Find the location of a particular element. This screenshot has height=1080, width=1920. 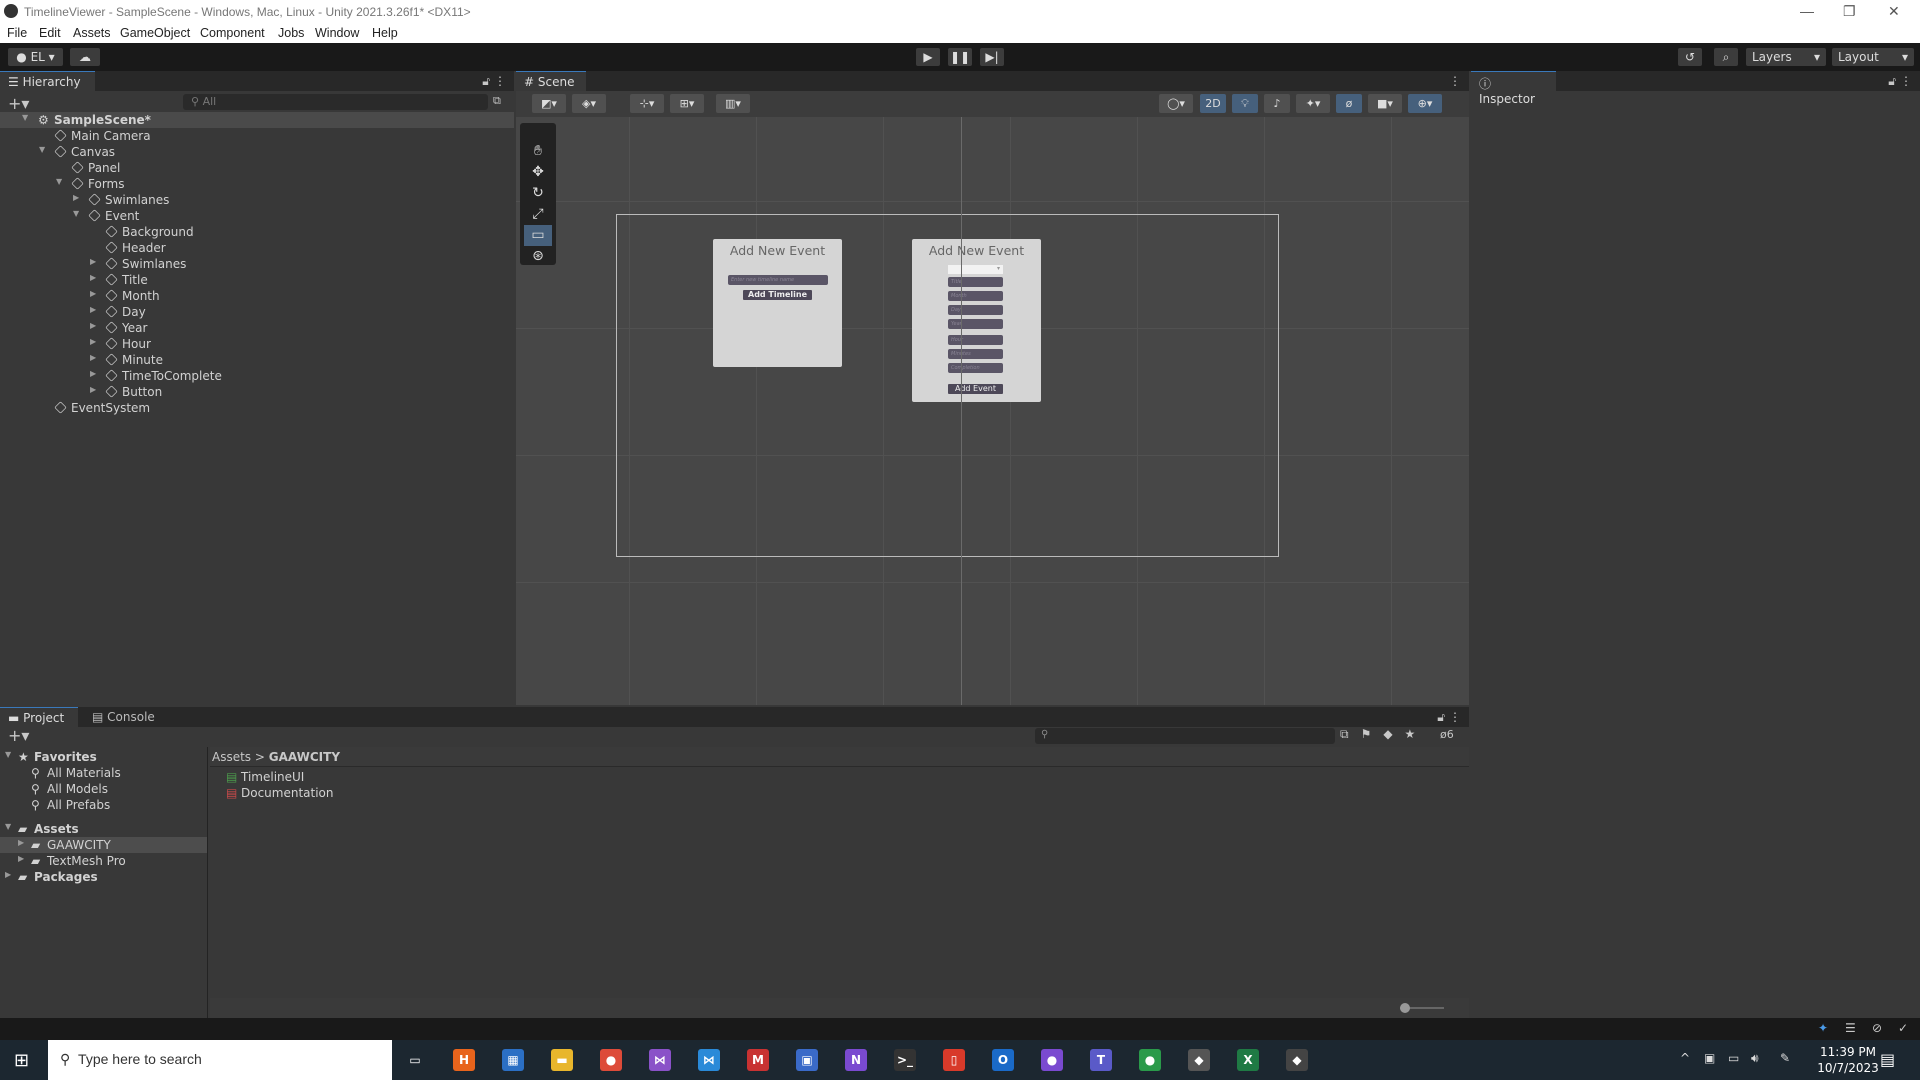

draw-mode-dropdown: ◩▾ is located at coordinates (549, 103).